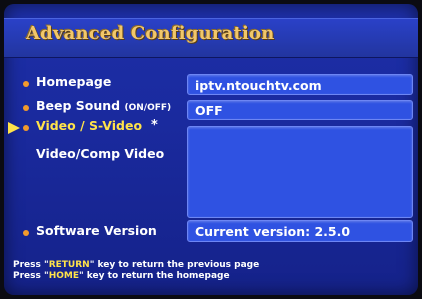 The height and width of the screenshot is (299, 422). I want to click on software-version-field: Current version: 2.5.0, so click(300, 231).